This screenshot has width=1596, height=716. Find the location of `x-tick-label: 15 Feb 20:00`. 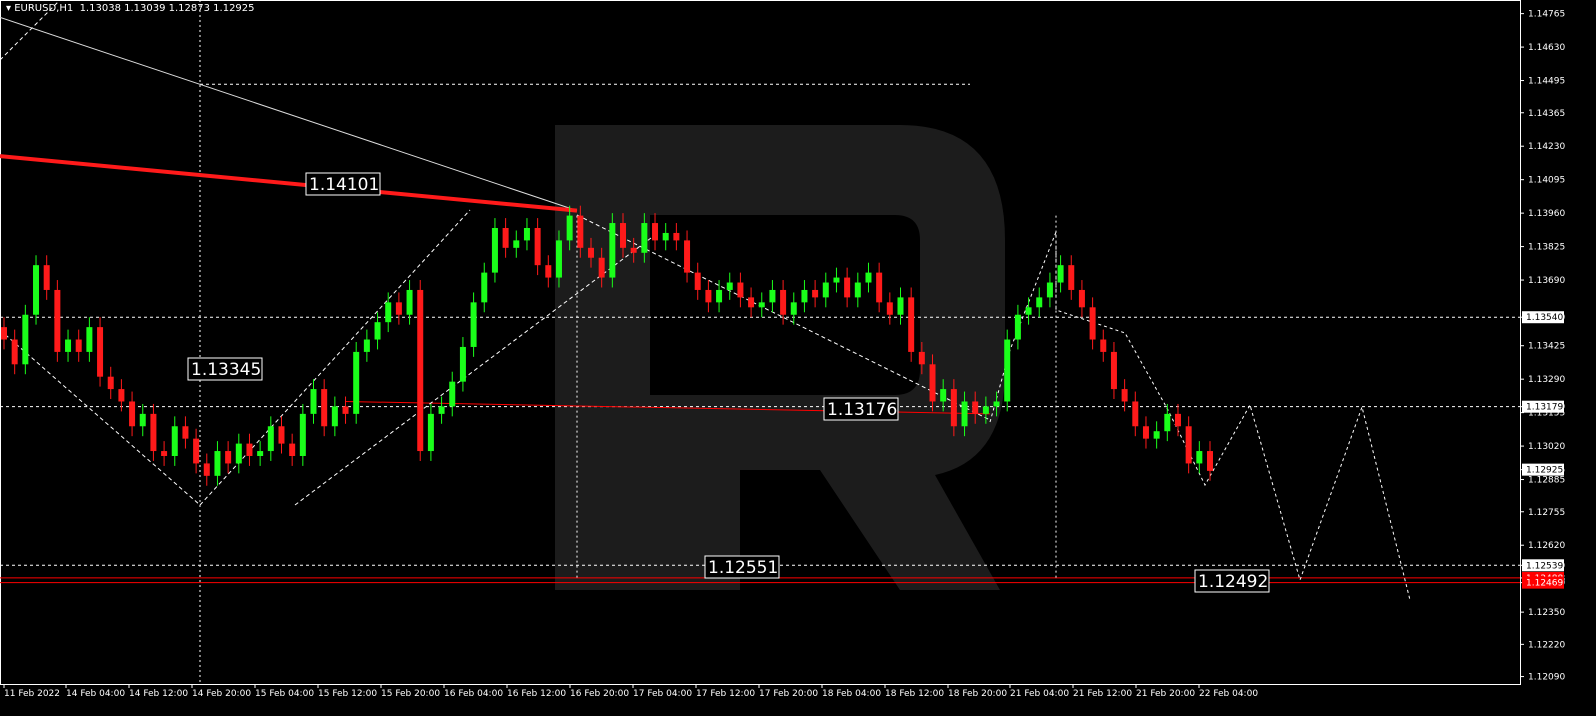

x-tick-label: 15 Feb 20:00 is located at coordinates (410, 694).